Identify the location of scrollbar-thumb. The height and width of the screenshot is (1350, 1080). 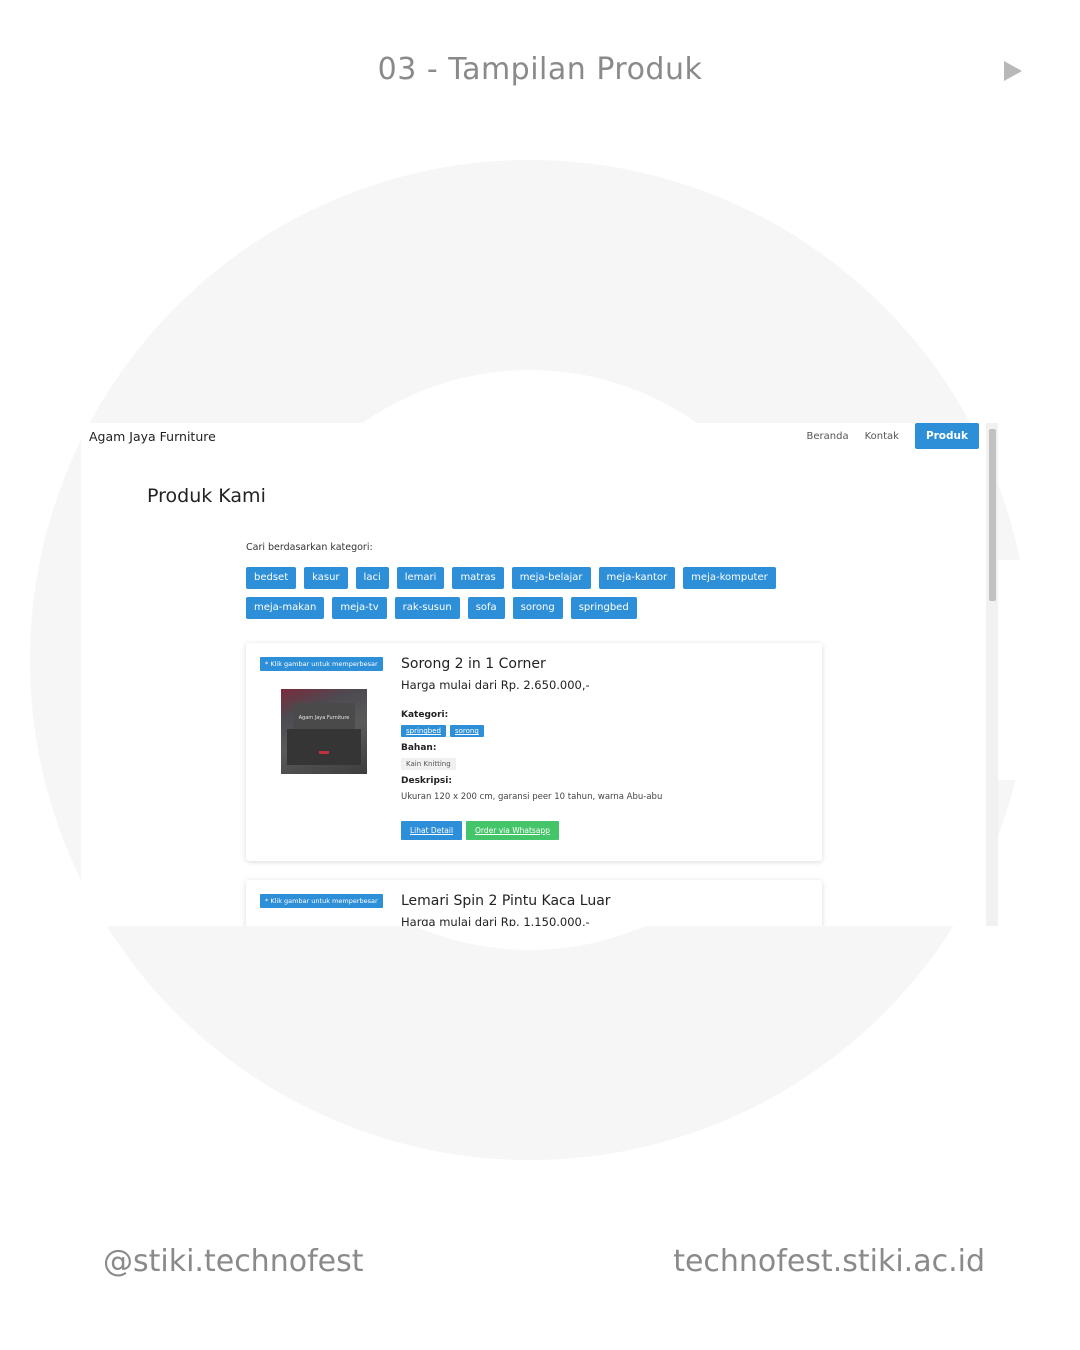
(992, 515).